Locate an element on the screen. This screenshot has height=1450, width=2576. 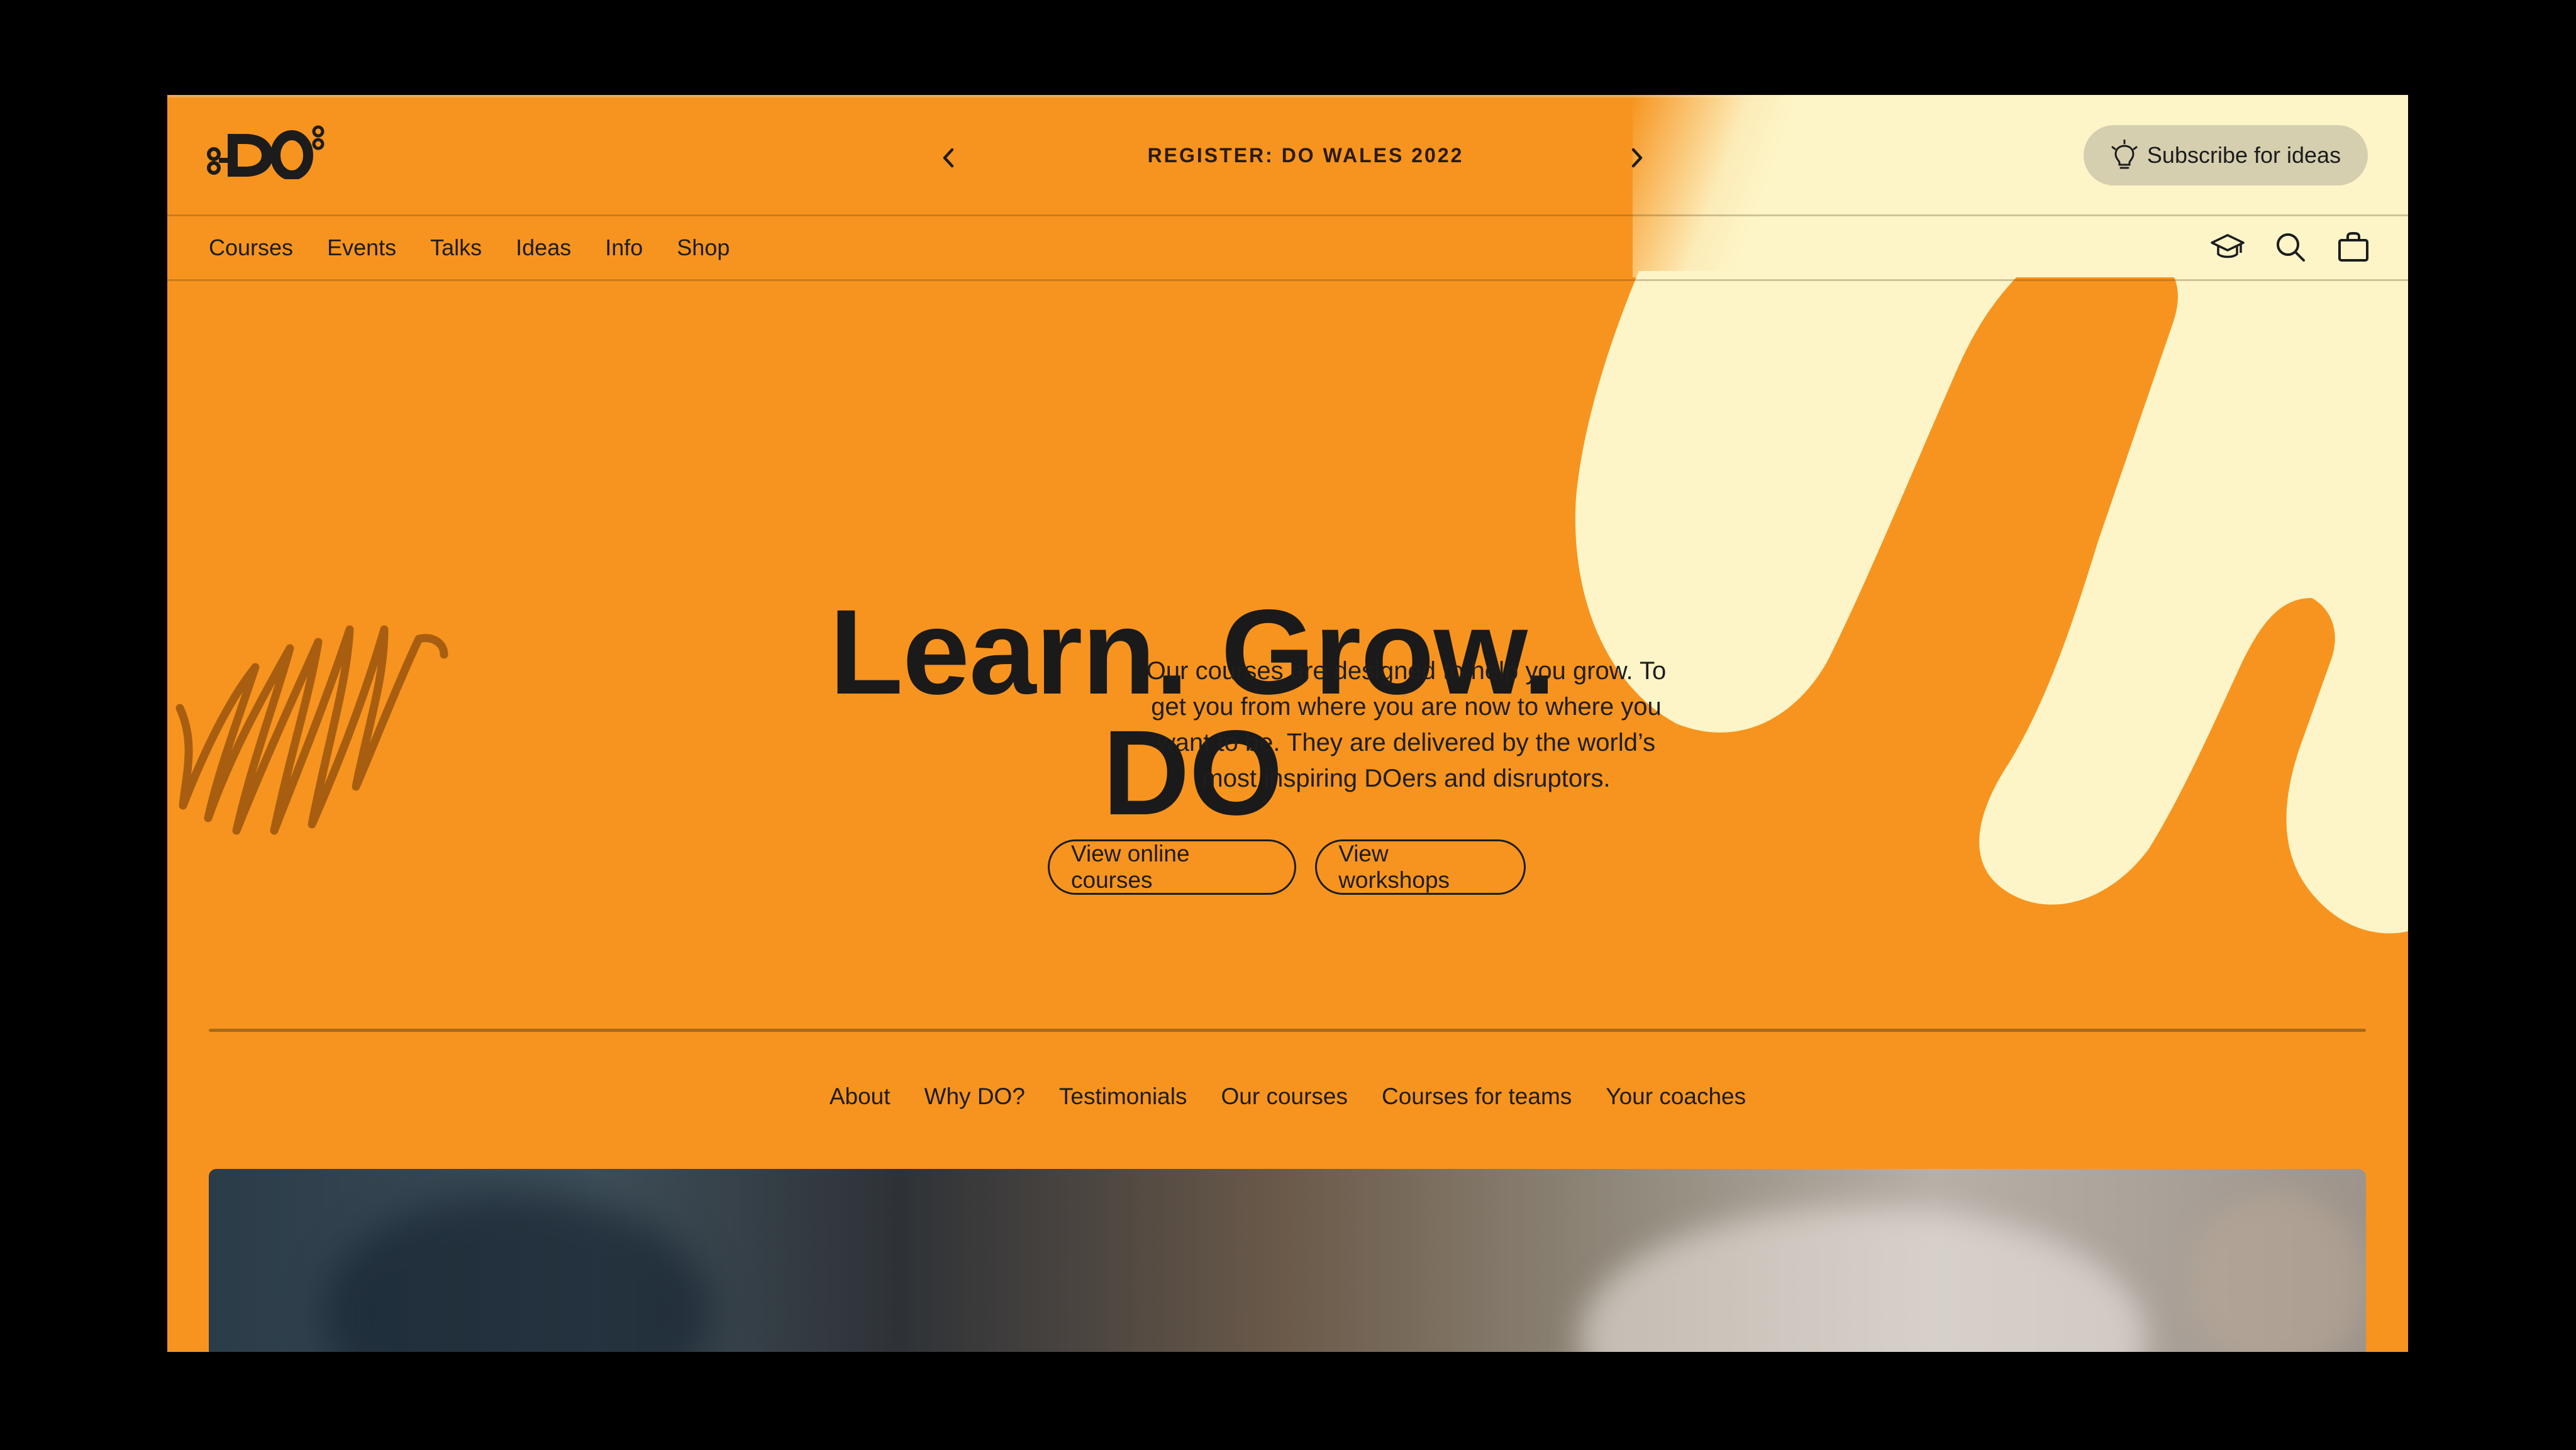
lightbulb-icon is located at coordinates (2124, 154).